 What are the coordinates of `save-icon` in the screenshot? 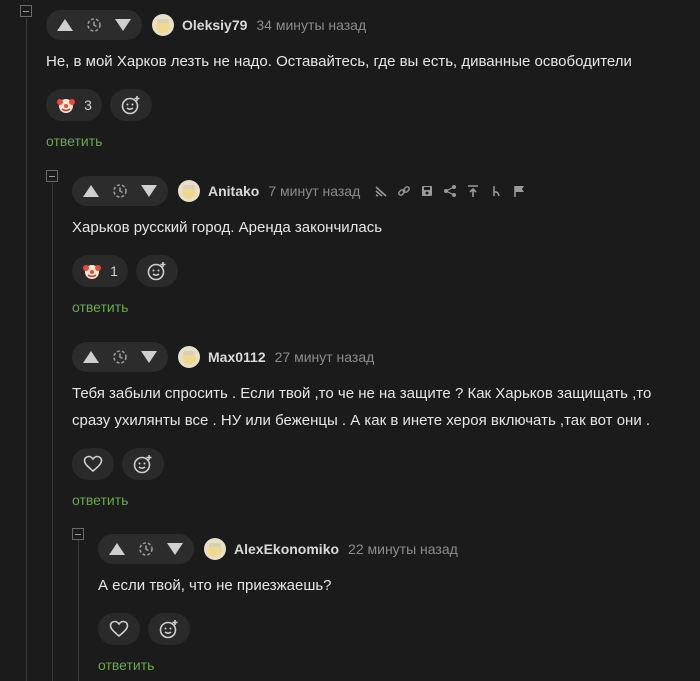 It's located at (427, 191).